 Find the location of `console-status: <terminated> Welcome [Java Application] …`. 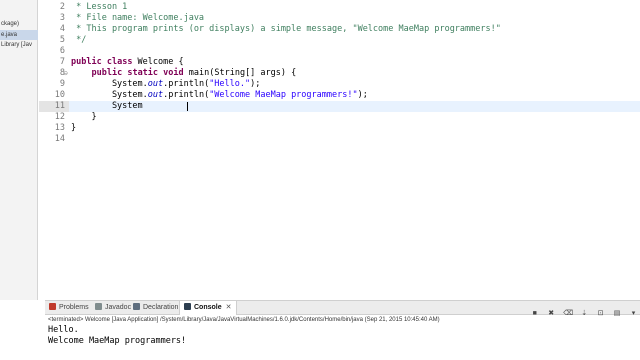

console-status: <terminated> Welcome [Java Application] … is located at coordinates (244, 320).